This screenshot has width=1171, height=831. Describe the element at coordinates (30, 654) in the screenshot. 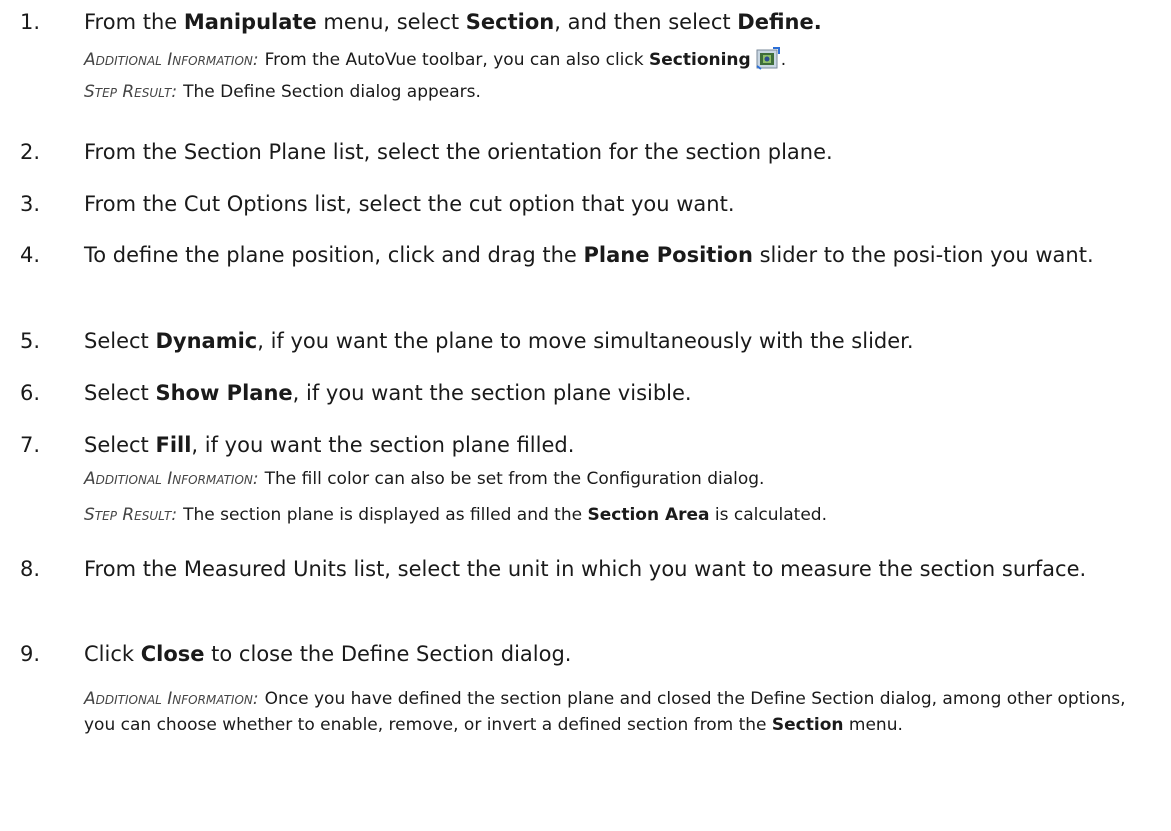

I see `step-number: 9.` at that location.